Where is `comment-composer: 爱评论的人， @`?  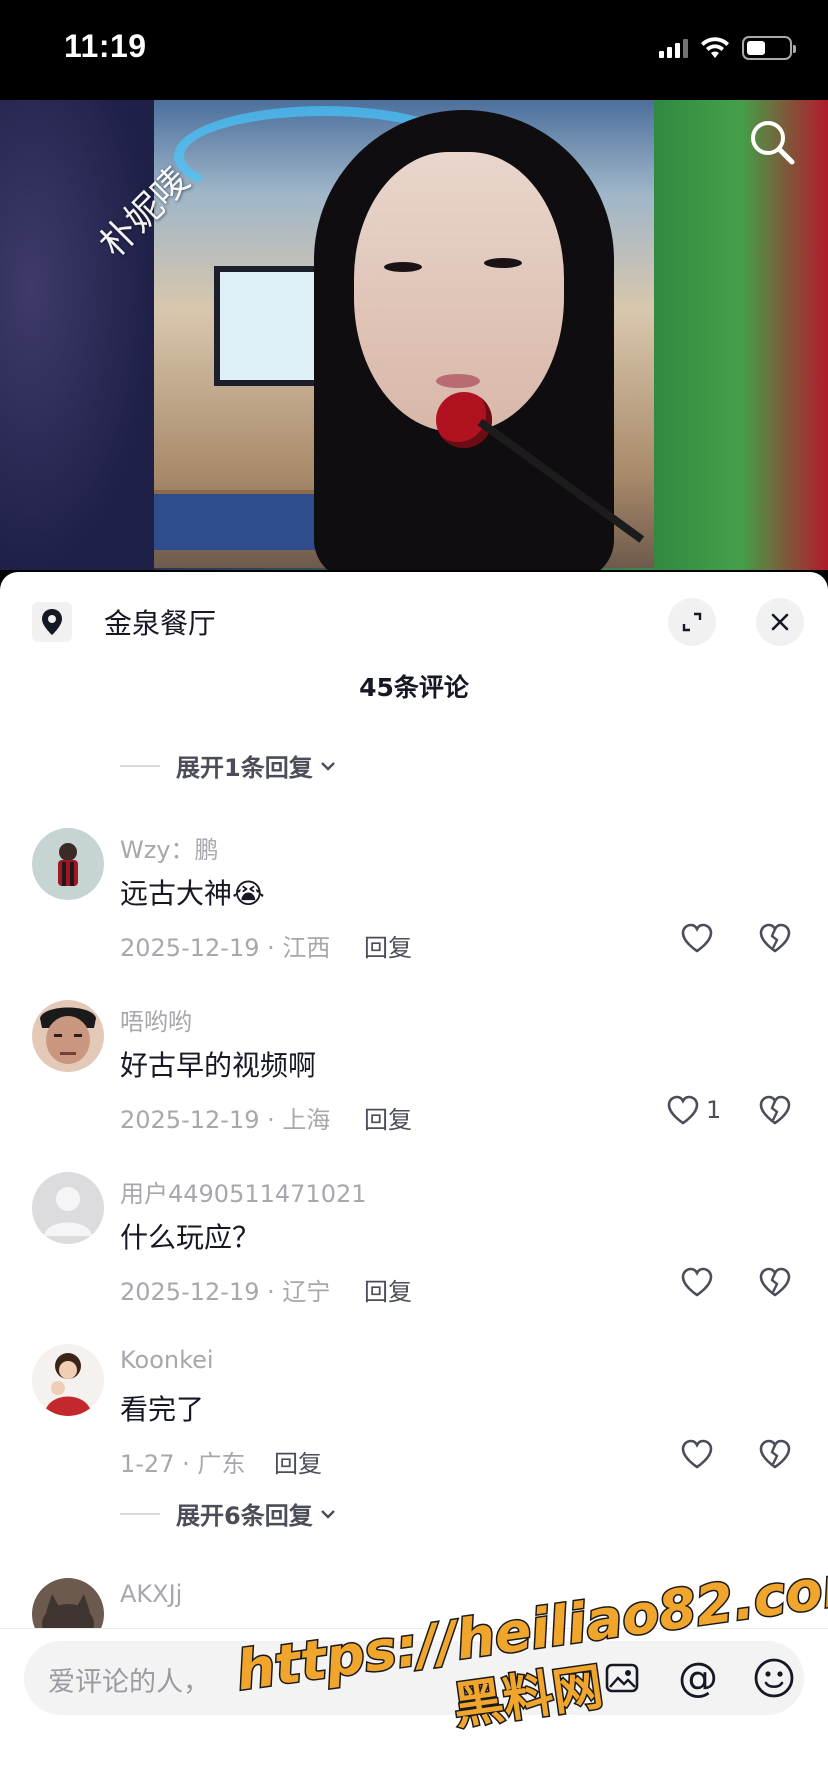 comment-composer: 爱评论的人， @ is located at coordinates (414, 1710).